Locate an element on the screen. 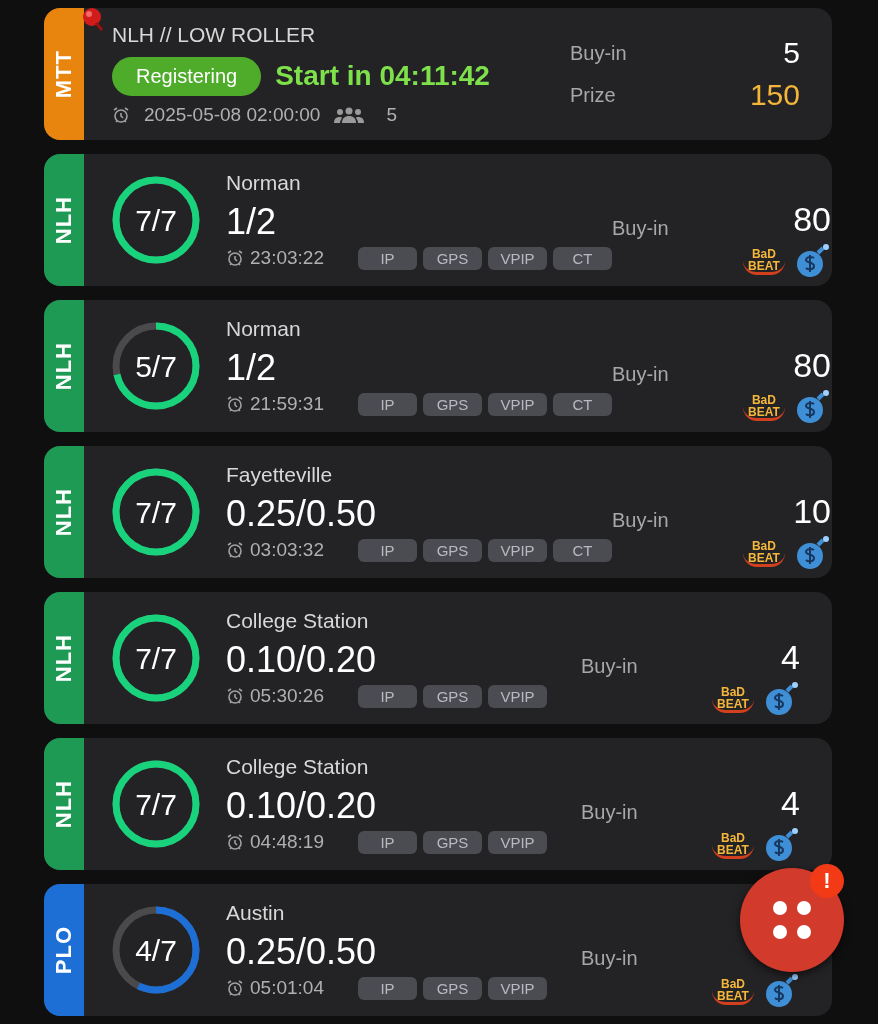 The height and width of the screenshot is (1024, 878). prize-label: Prize is located at coordinates (593, 95).